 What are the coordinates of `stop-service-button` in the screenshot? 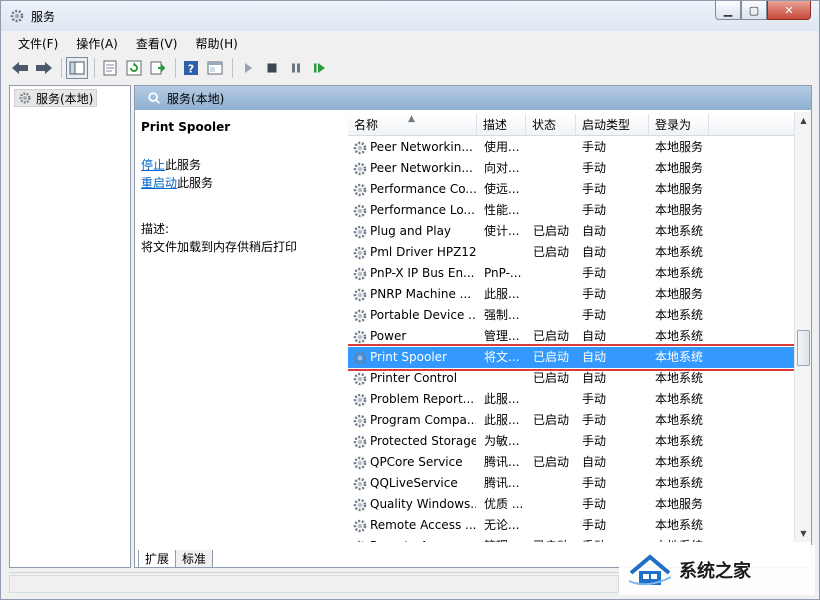 It's located at (272, 68).